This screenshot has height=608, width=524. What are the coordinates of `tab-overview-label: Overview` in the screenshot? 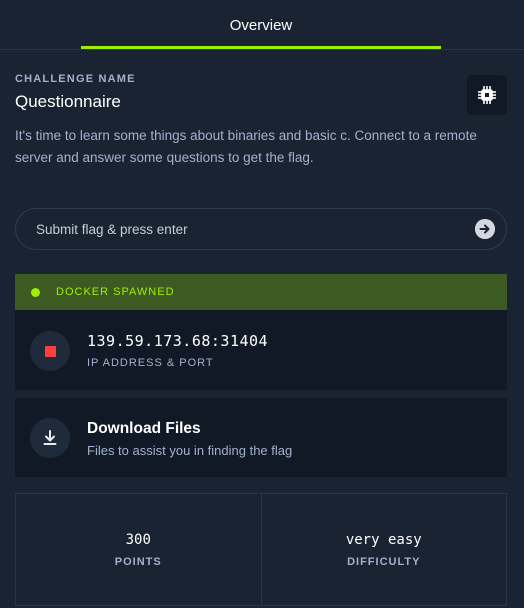 It's located at (261, 25).